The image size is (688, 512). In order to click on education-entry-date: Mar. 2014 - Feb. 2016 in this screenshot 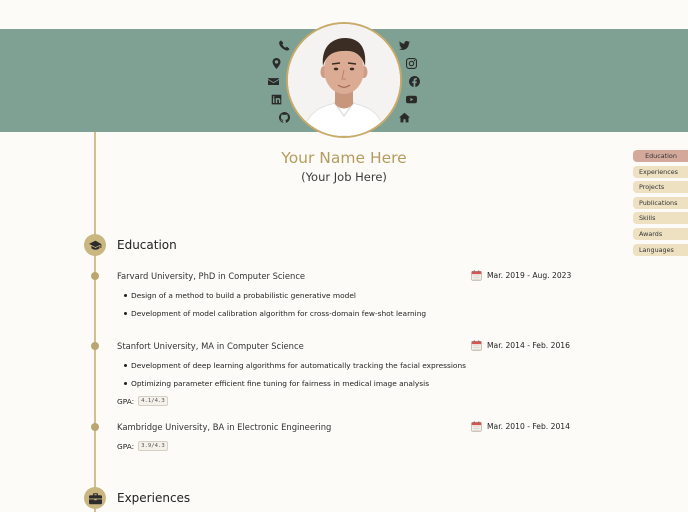, I will do `click(520, 345)`.